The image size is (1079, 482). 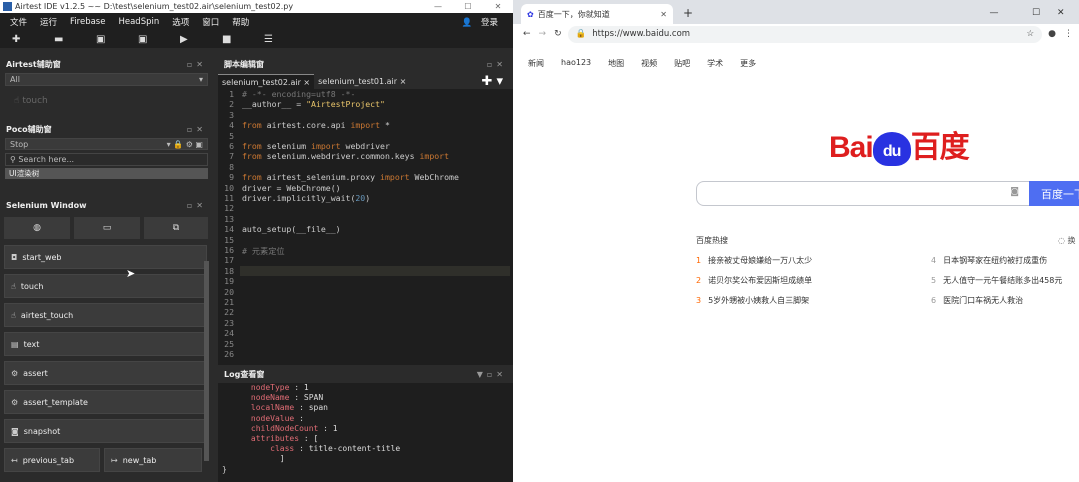 I want to click on code-line: driver = WebChrome(), so click(x=291, y=187).